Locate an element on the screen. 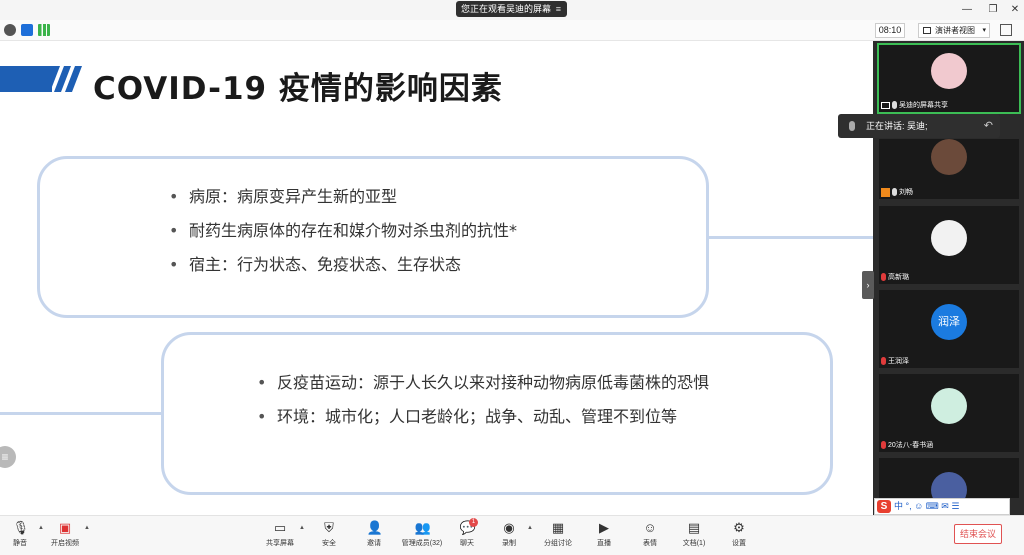  meeting-timer: 08:10 is located at coordinates (890, 30).